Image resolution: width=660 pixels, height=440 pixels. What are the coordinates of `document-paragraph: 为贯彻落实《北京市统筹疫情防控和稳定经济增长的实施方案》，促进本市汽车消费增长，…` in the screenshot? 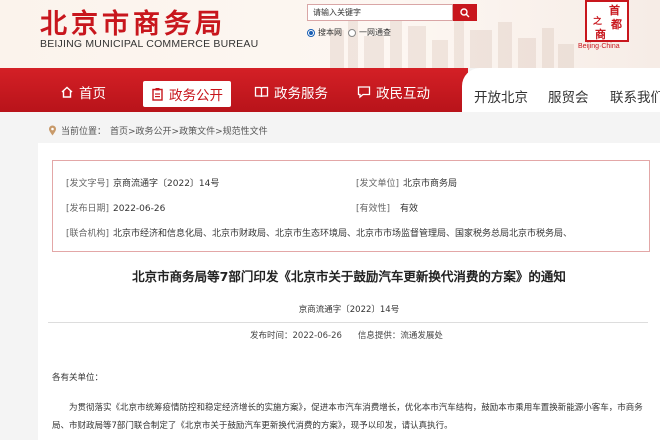 It's located at (350, 417).